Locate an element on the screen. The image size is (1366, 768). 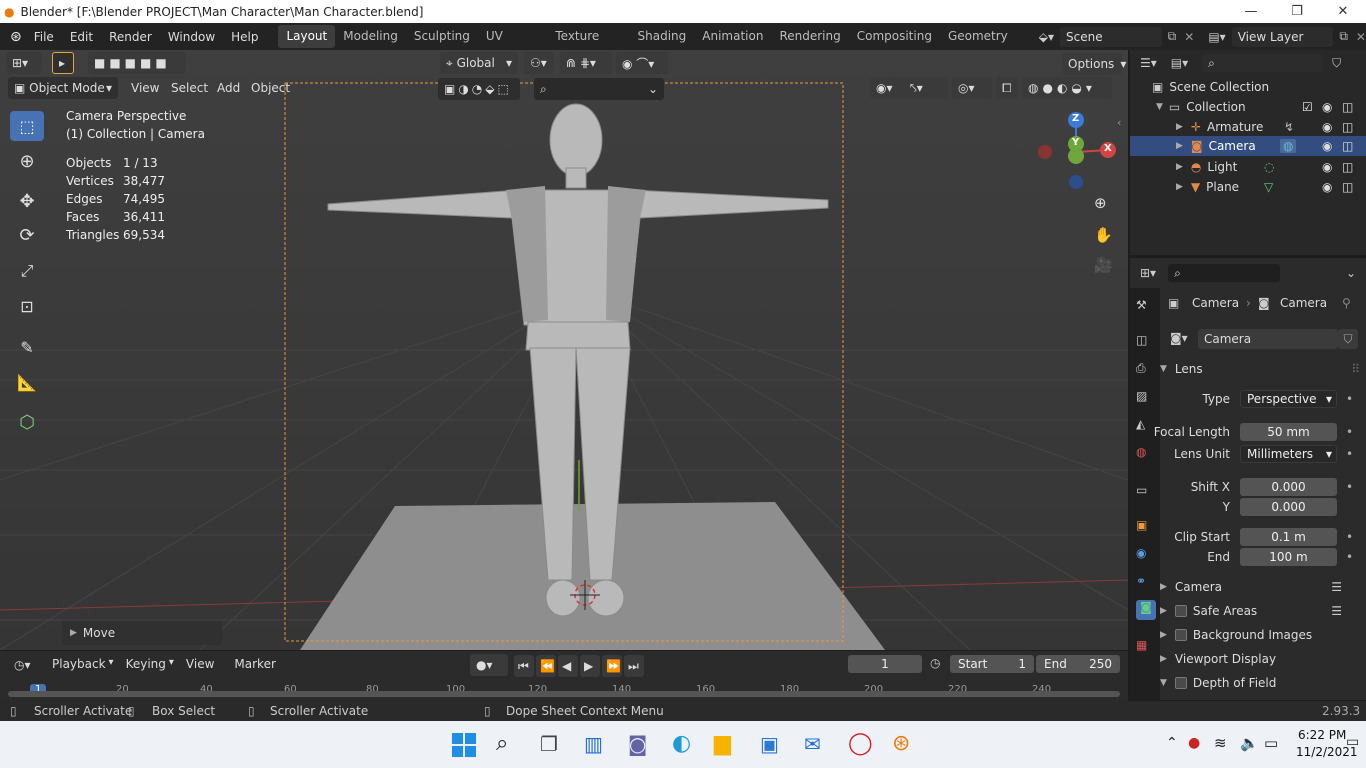
viewport-search-field: ⌕ ⌄ is located at coordinates (599, 89).